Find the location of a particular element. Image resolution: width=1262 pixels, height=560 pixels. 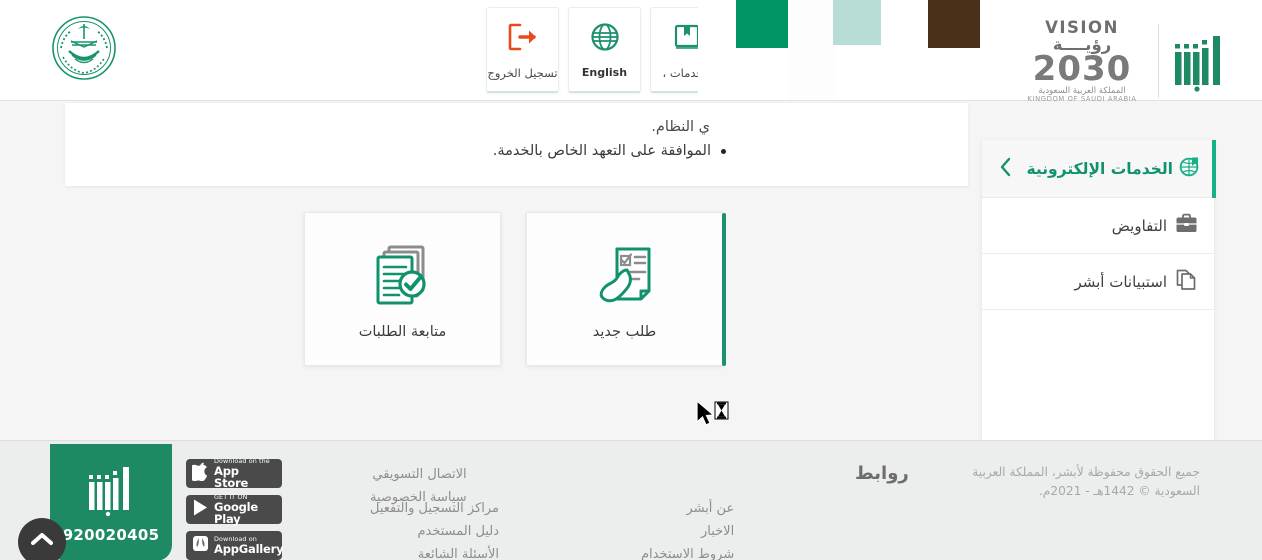

scroll-to-top-icon is located at coordinates (42, 542).